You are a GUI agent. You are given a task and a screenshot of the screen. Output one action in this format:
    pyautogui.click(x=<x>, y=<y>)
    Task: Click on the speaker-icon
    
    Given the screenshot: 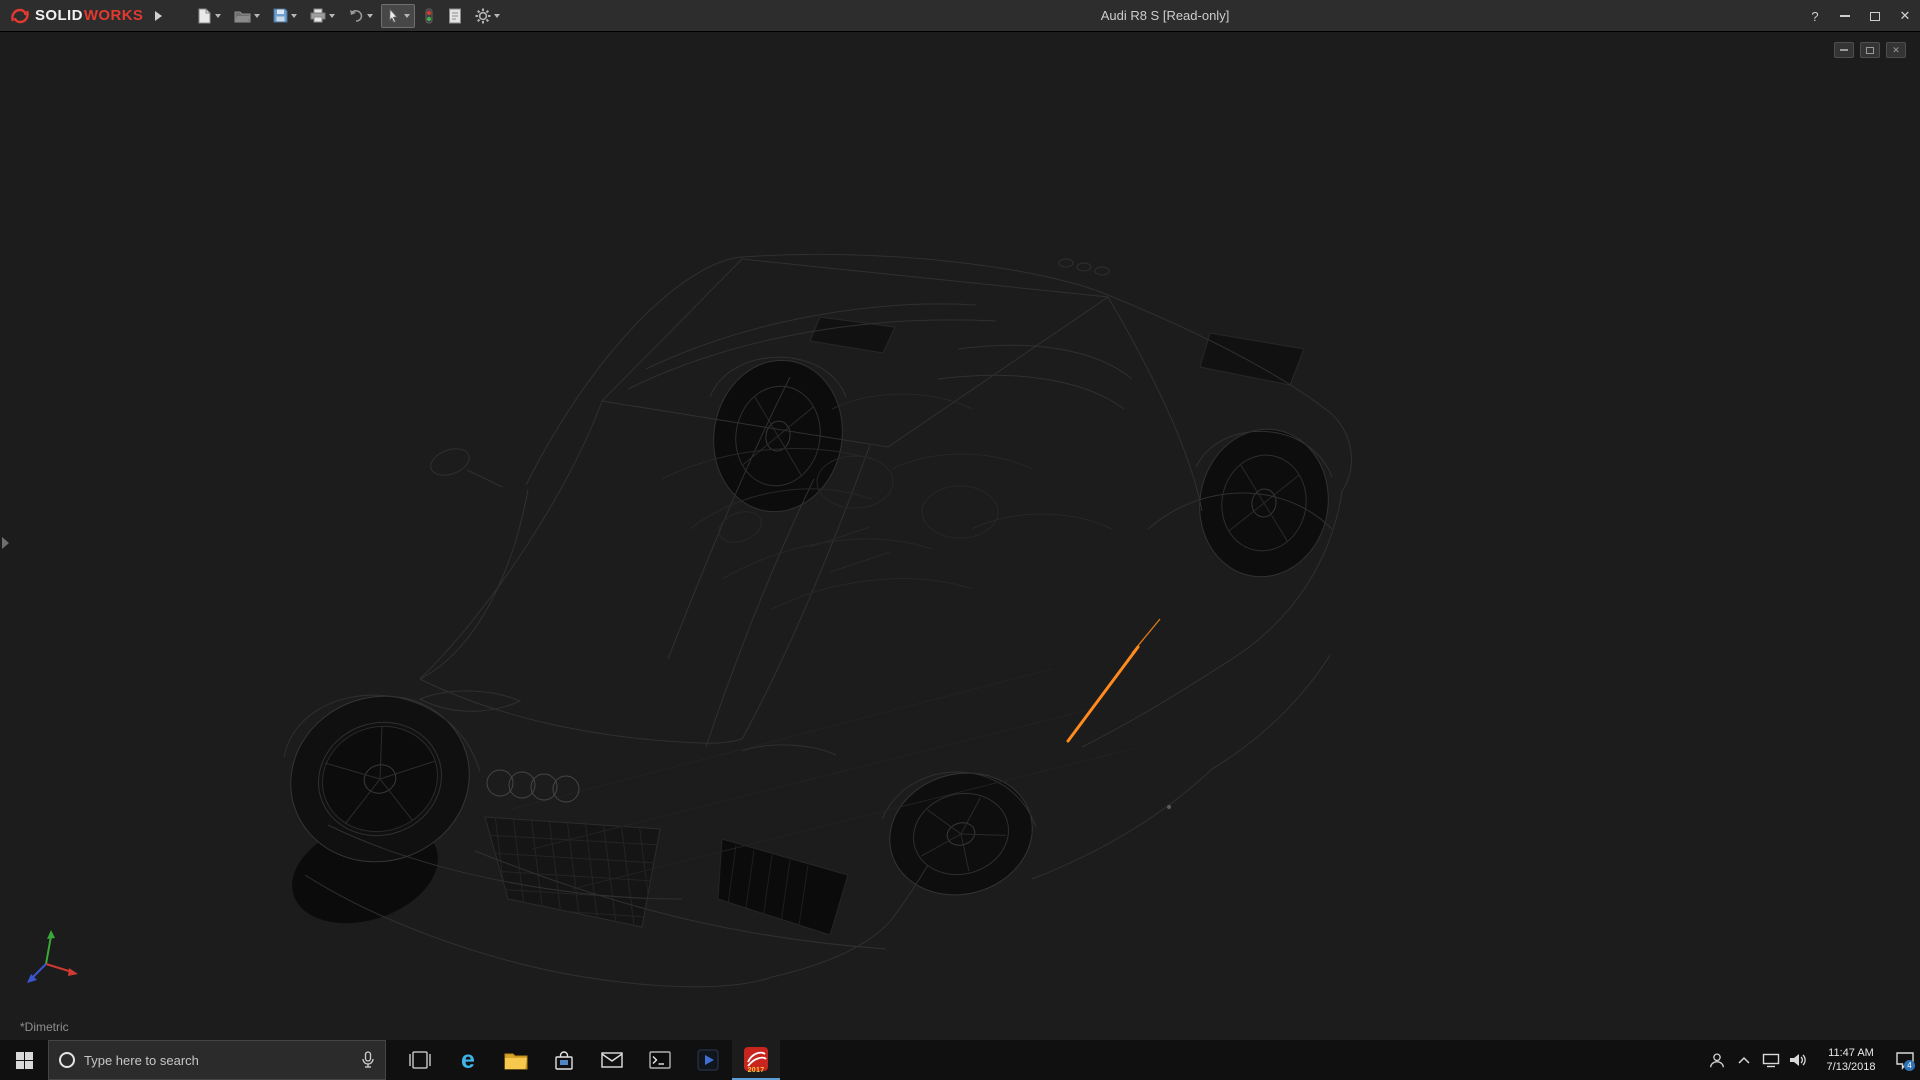 What is the action you would take?
    pyautogui.click(x=1797, y=1060)
    